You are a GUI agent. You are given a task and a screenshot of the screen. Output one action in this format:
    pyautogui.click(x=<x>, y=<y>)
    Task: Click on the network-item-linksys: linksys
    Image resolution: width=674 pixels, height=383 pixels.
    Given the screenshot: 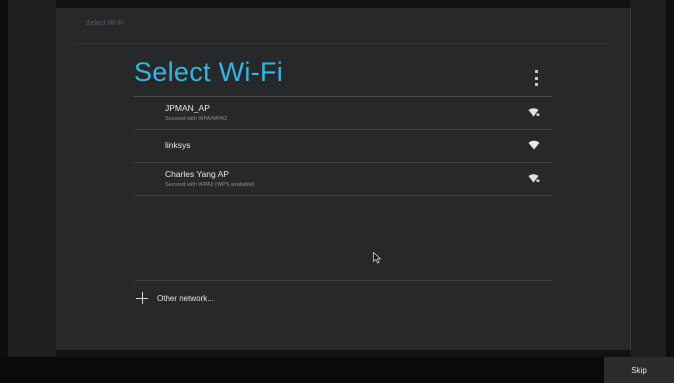 What is the action you would take?
    pyautogui.click(x=343, y=146)
    